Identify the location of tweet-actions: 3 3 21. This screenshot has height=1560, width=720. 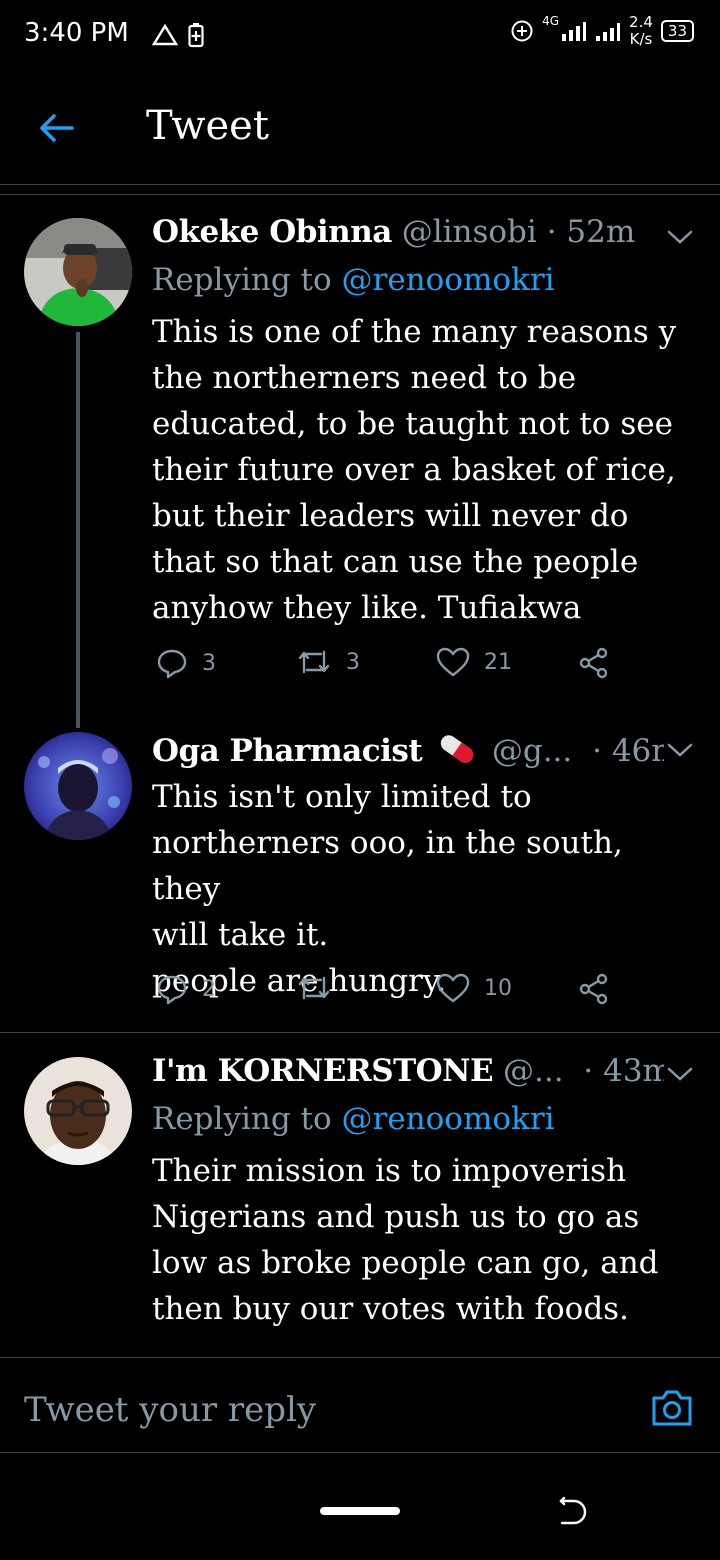
(387, 667).